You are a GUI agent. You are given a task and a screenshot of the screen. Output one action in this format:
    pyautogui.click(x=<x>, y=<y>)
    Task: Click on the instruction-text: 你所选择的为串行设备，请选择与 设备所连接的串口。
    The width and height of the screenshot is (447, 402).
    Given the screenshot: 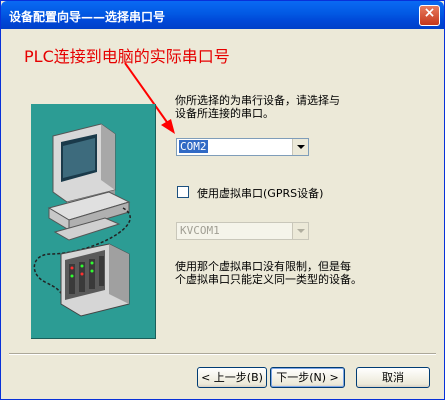 What is the action you would take?
    pyautogui.click(x=257, y=107)
    